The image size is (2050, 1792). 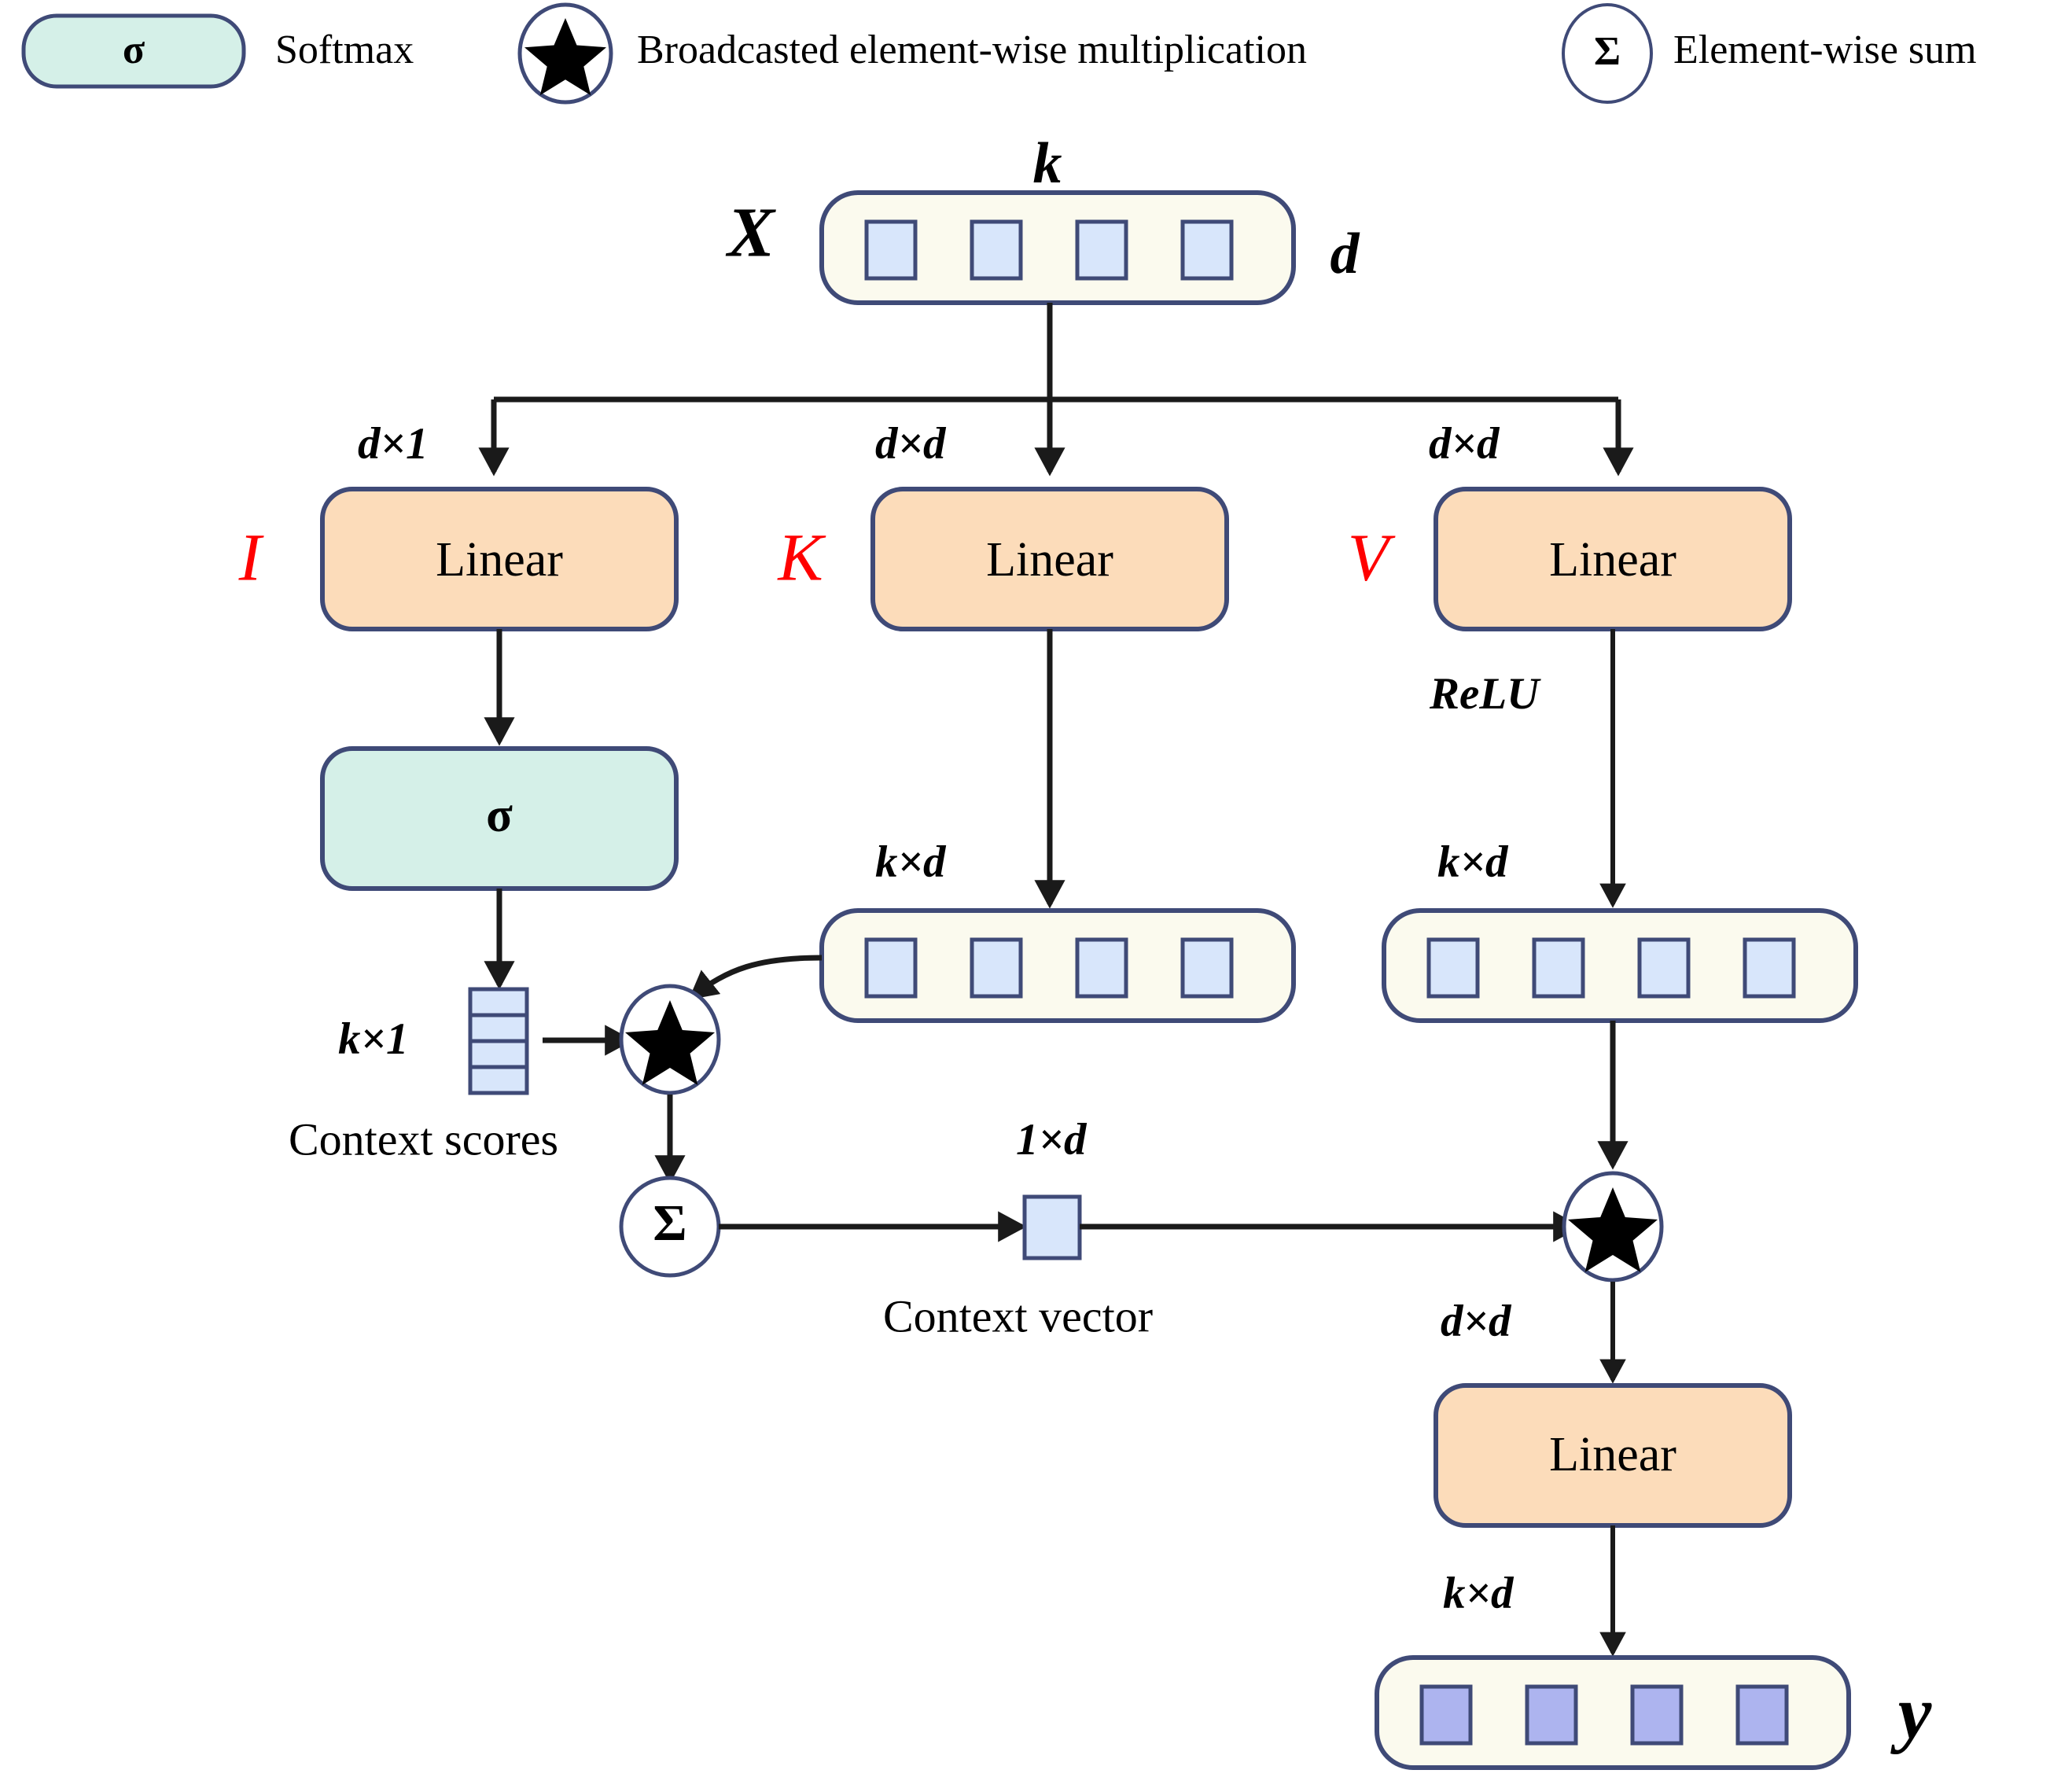 What do you see at coordinates (1049, 560) in the screenshot?
I see `linear-box-k-label: Linear` at bounding box center [1049, 560].